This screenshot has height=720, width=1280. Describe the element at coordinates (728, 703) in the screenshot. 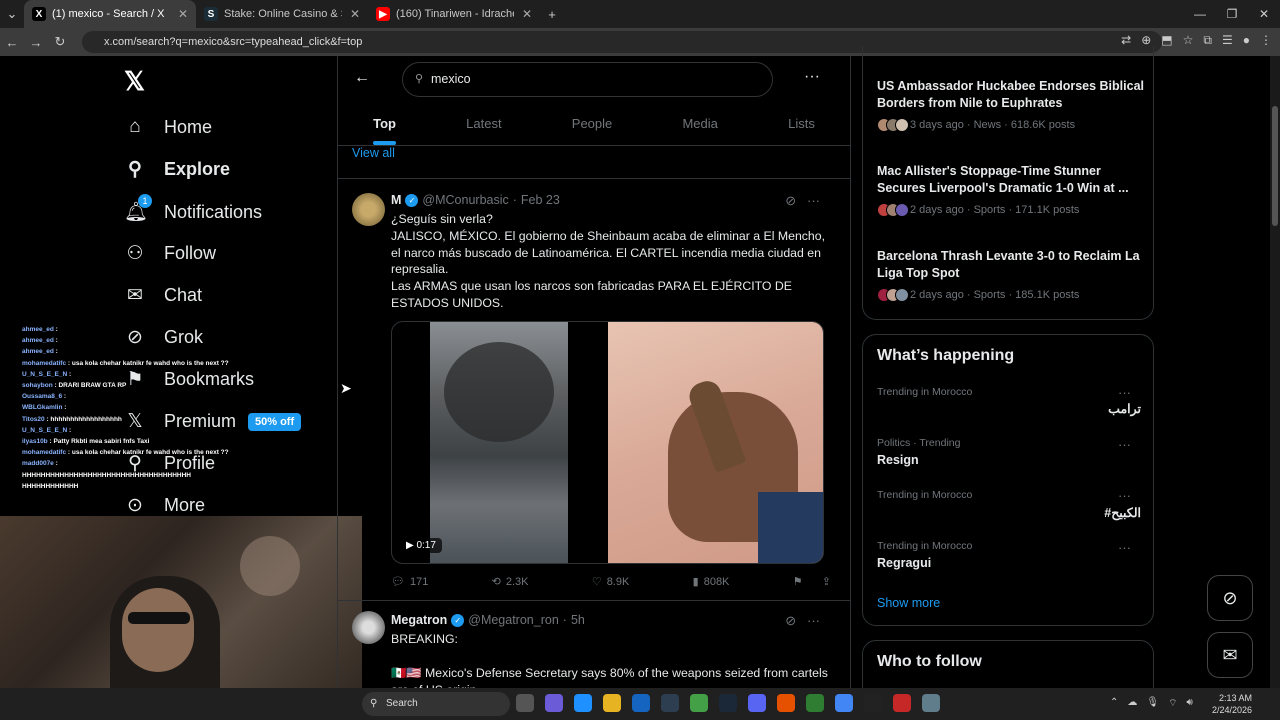

I see `steam-icon` at that location.